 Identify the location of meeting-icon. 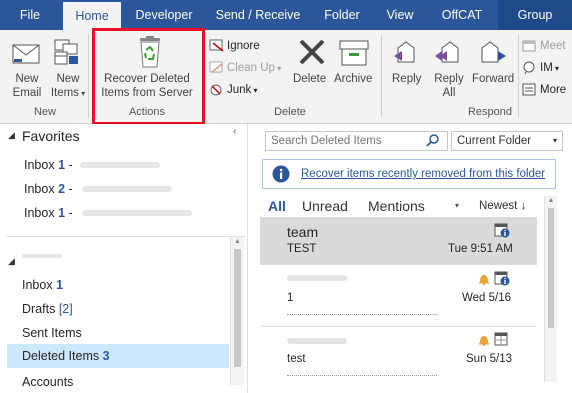
(529, 47).